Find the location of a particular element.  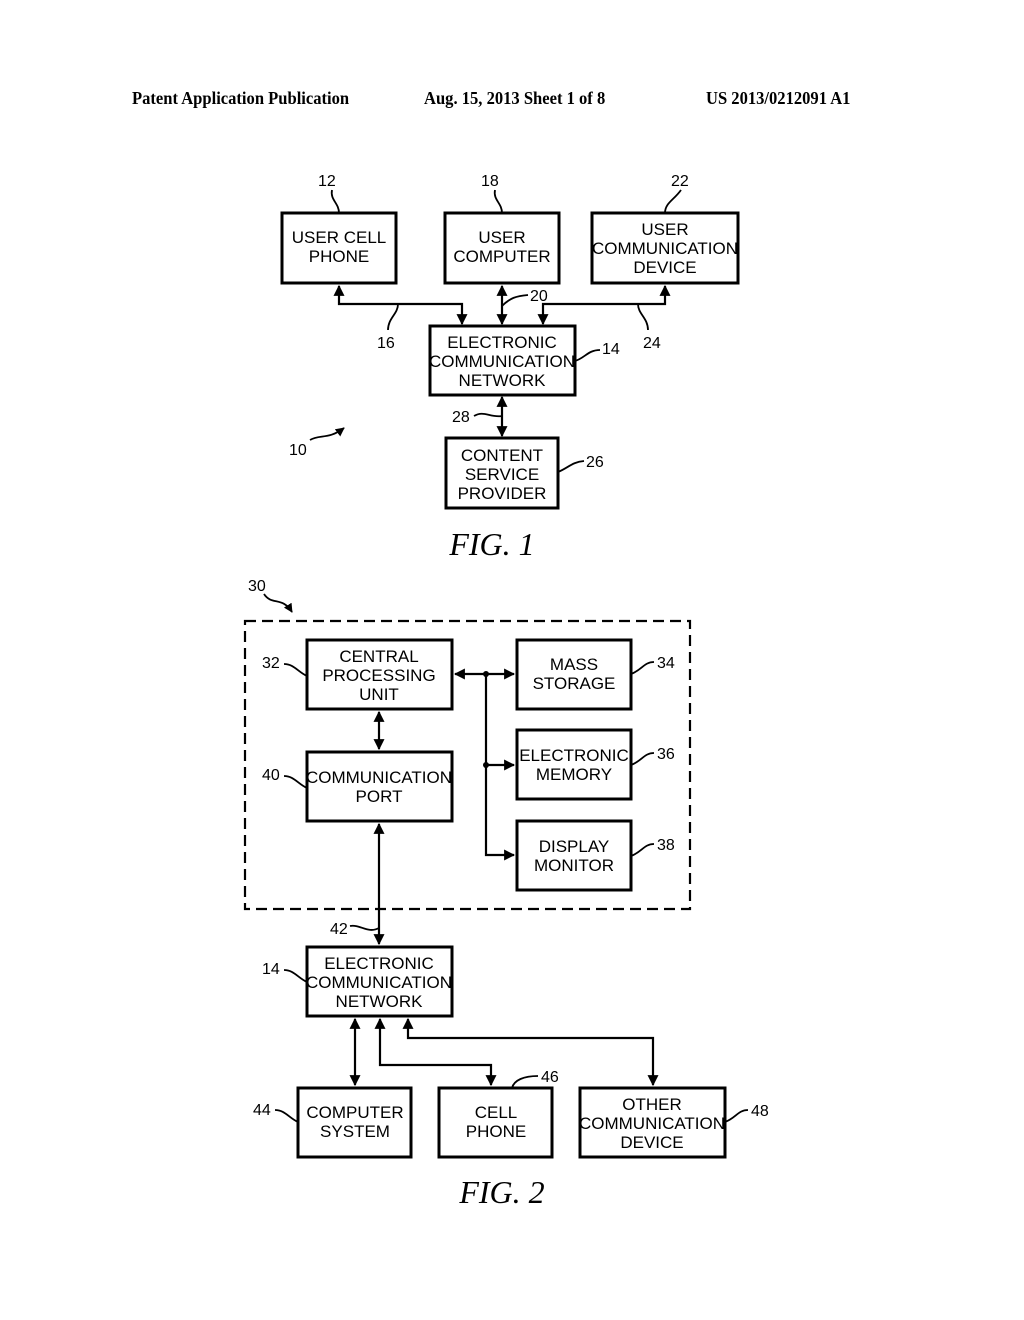

box-computer-system: COMPUTER SYSTEM is located at coordinates (354, 1122).